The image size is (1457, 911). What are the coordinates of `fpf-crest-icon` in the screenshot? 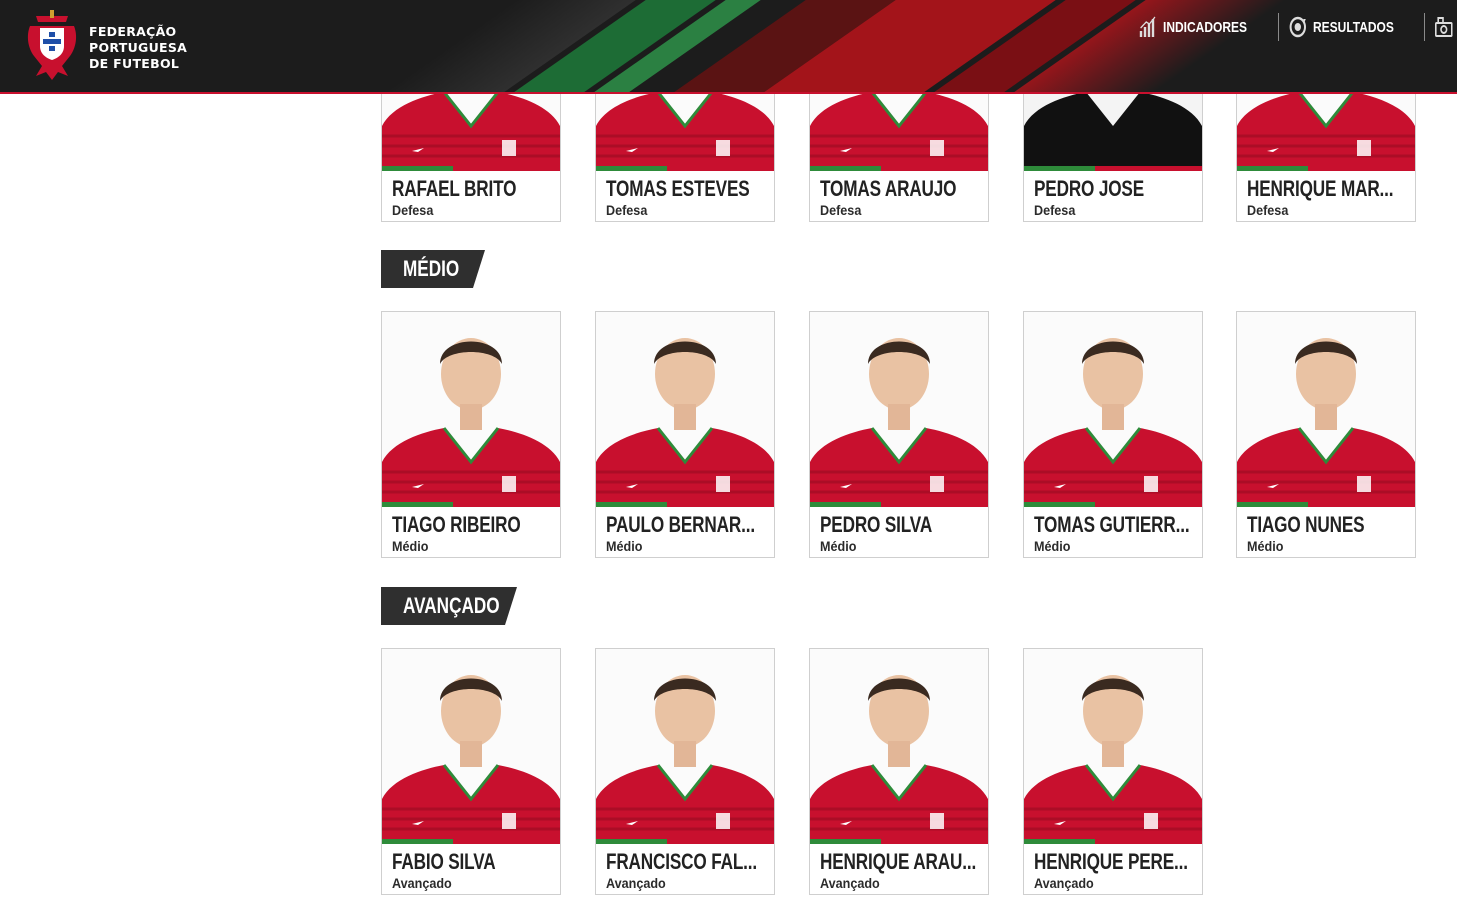 It's located at (52, 46).